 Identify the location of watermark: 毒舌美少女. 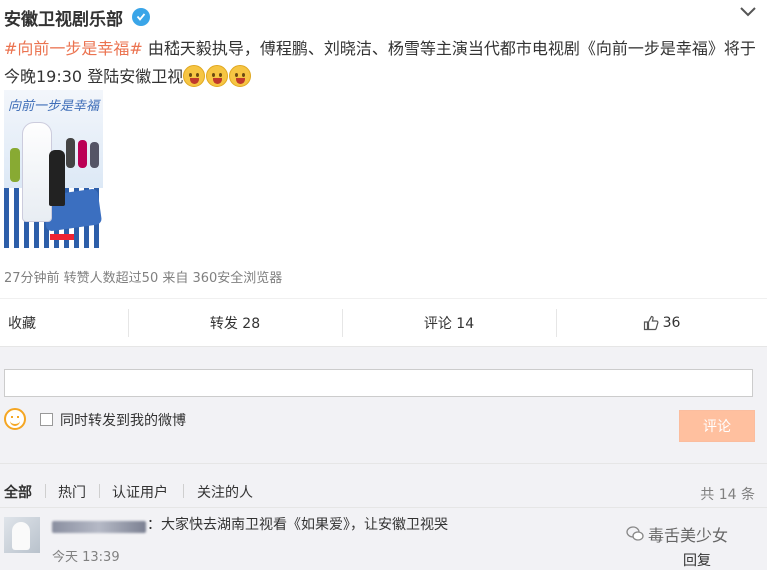
(677, 534).